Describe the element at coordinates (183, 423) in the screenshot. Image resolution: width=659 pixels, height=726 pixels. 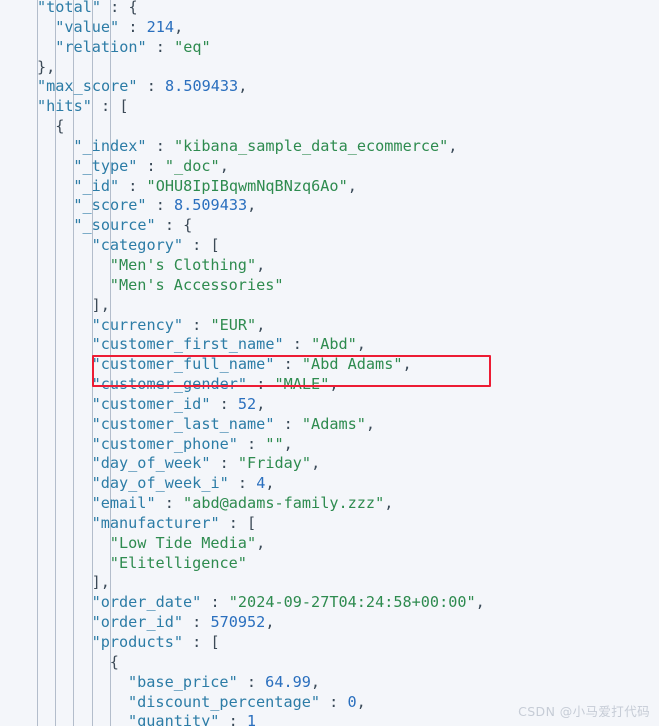
I see `json-key: "customer_last_name"` at that location.